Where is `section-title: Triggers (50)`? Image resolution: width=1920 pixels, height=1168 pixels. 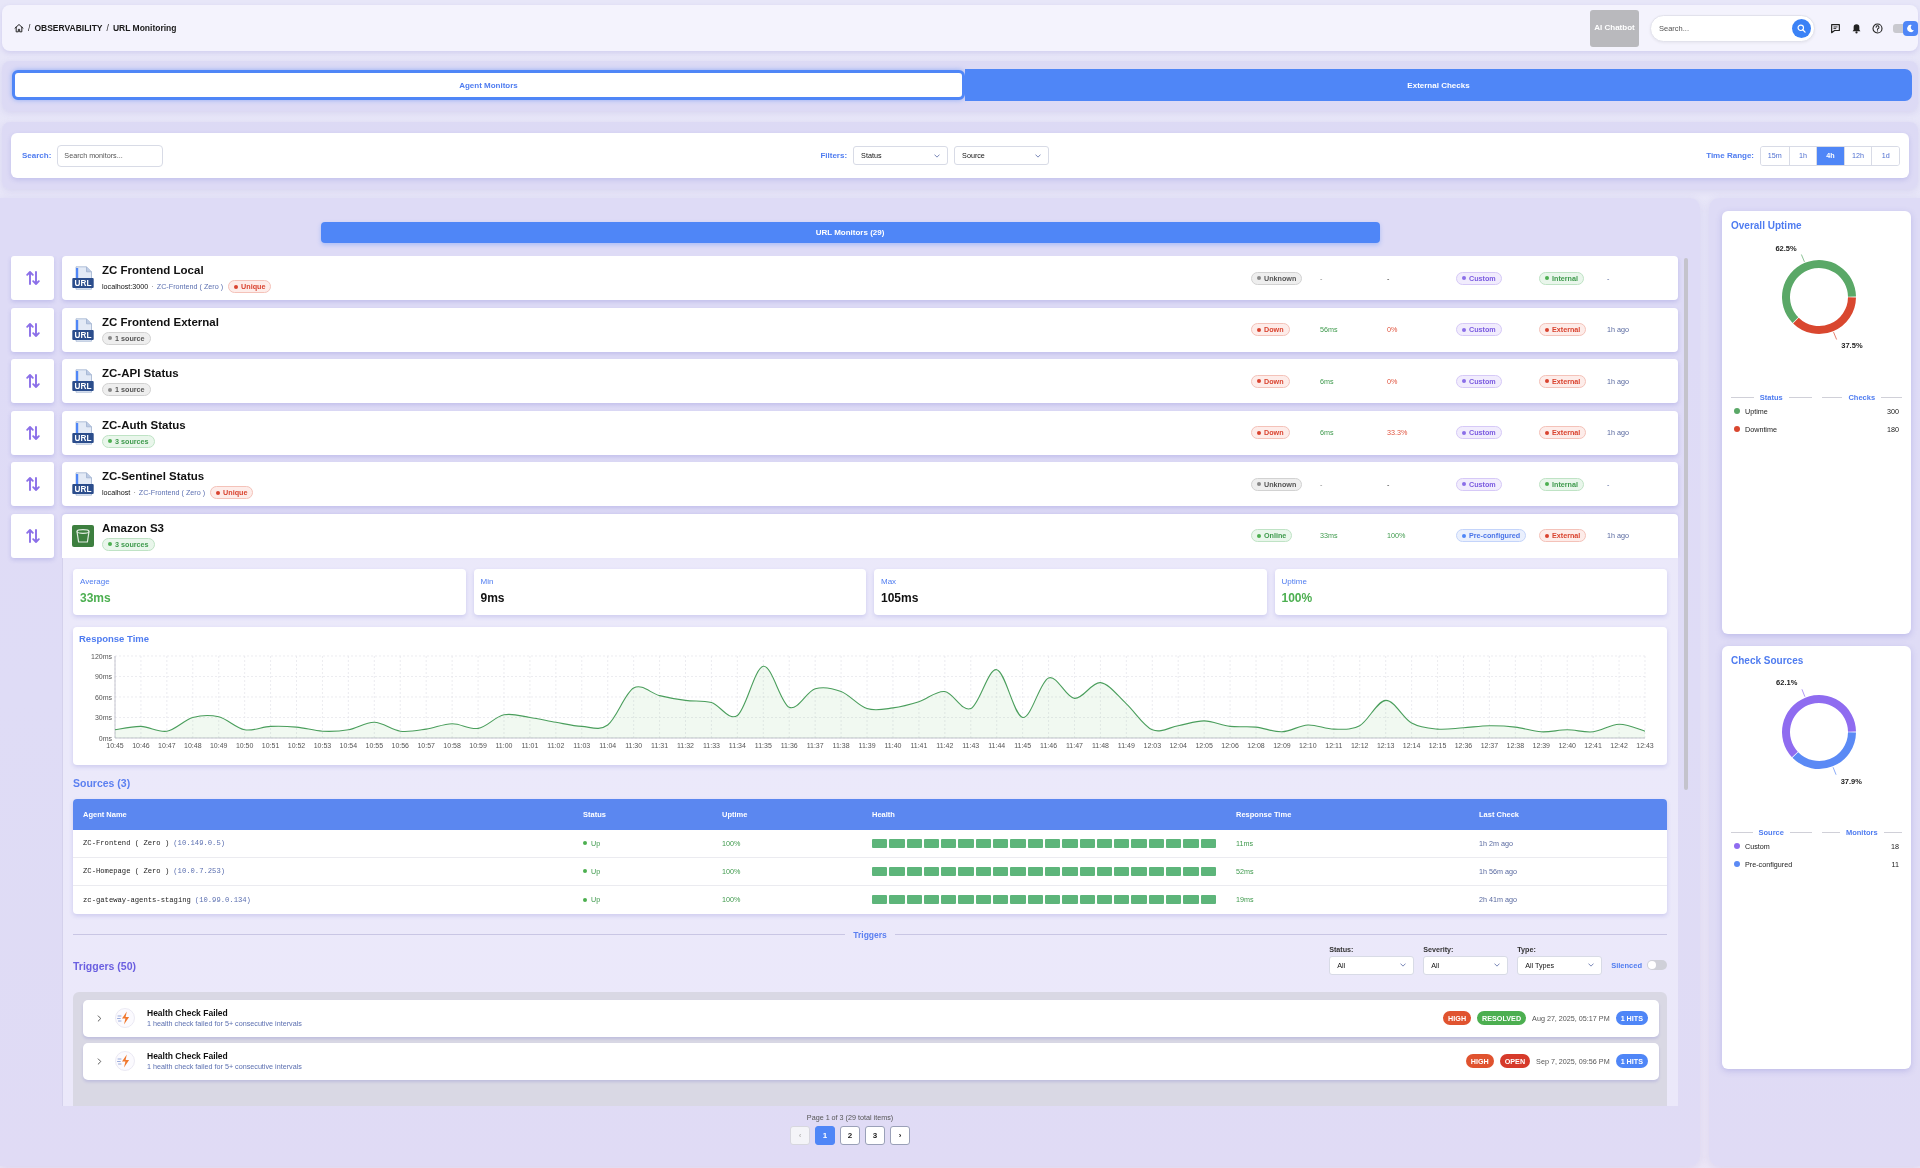 section-title: Triggers (50) is located at coordinates (105, 965).